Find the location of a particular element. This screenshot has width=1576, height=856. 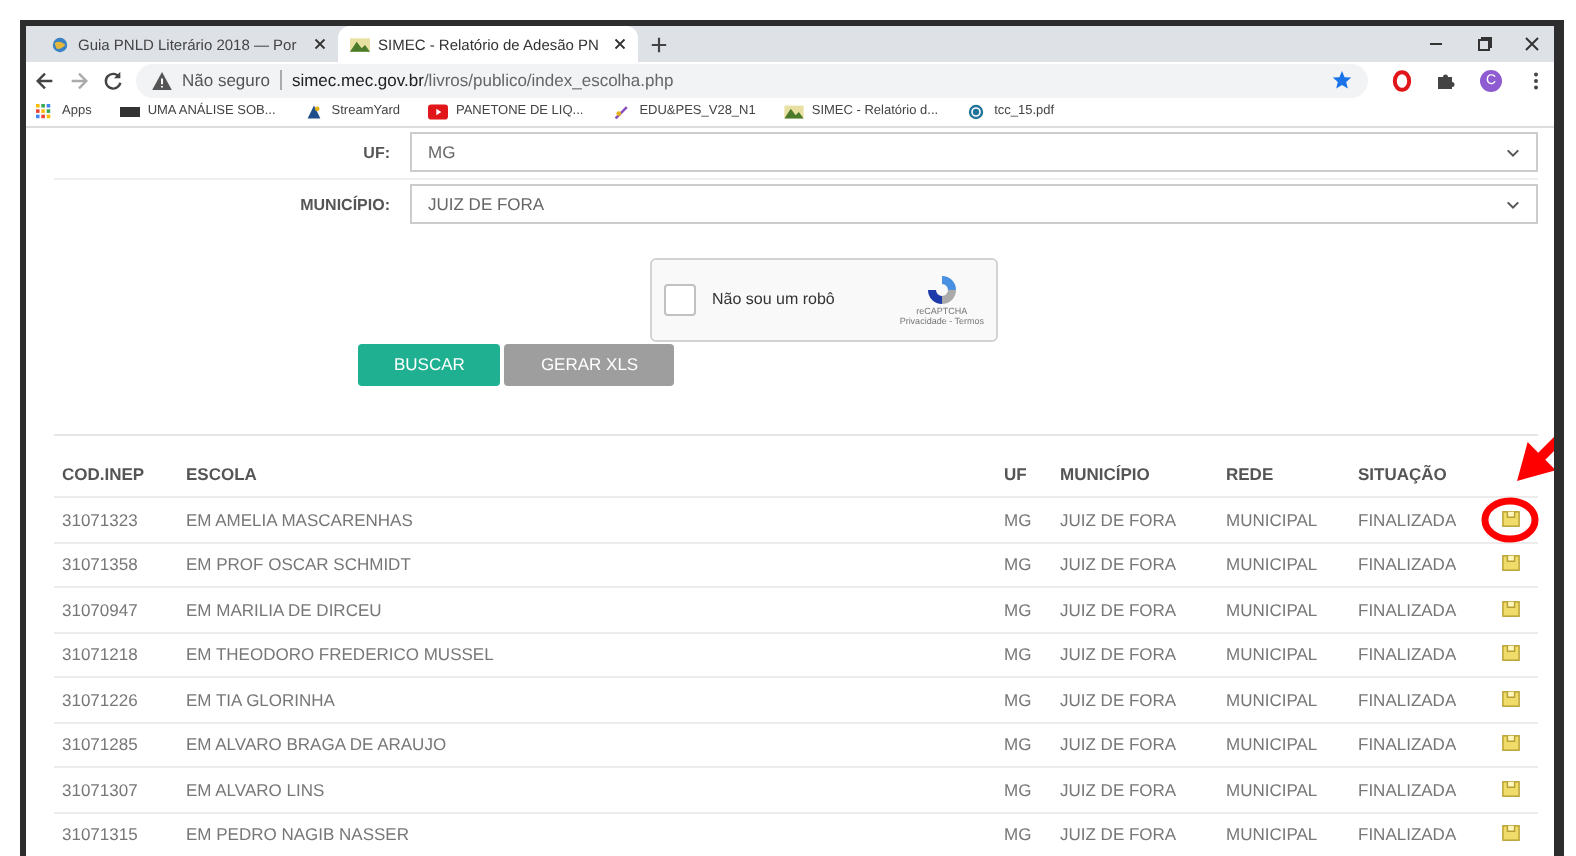

table-cell-text: 31071218 is located at coordinates (100, 654).